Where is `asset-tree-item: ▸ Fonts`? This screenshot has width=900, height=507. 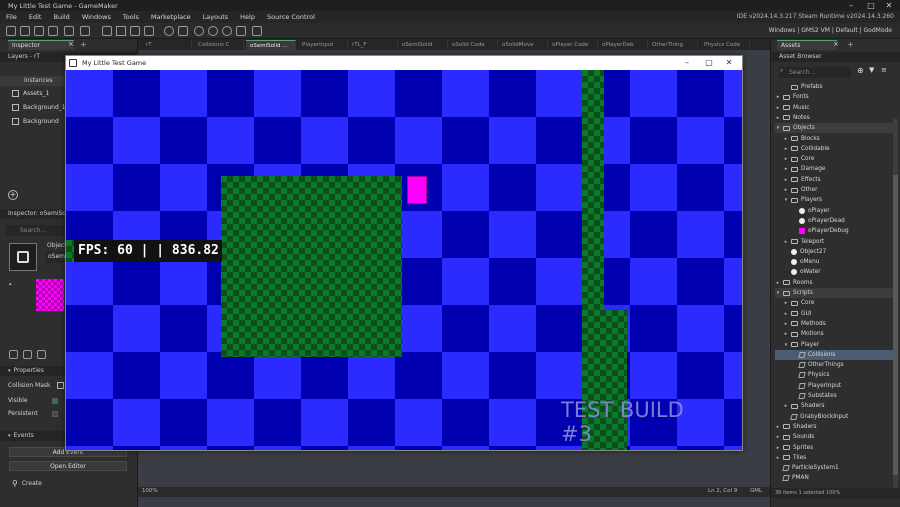 asset-tree-item: ▸ Fonts is located at coordinates (834, 97).